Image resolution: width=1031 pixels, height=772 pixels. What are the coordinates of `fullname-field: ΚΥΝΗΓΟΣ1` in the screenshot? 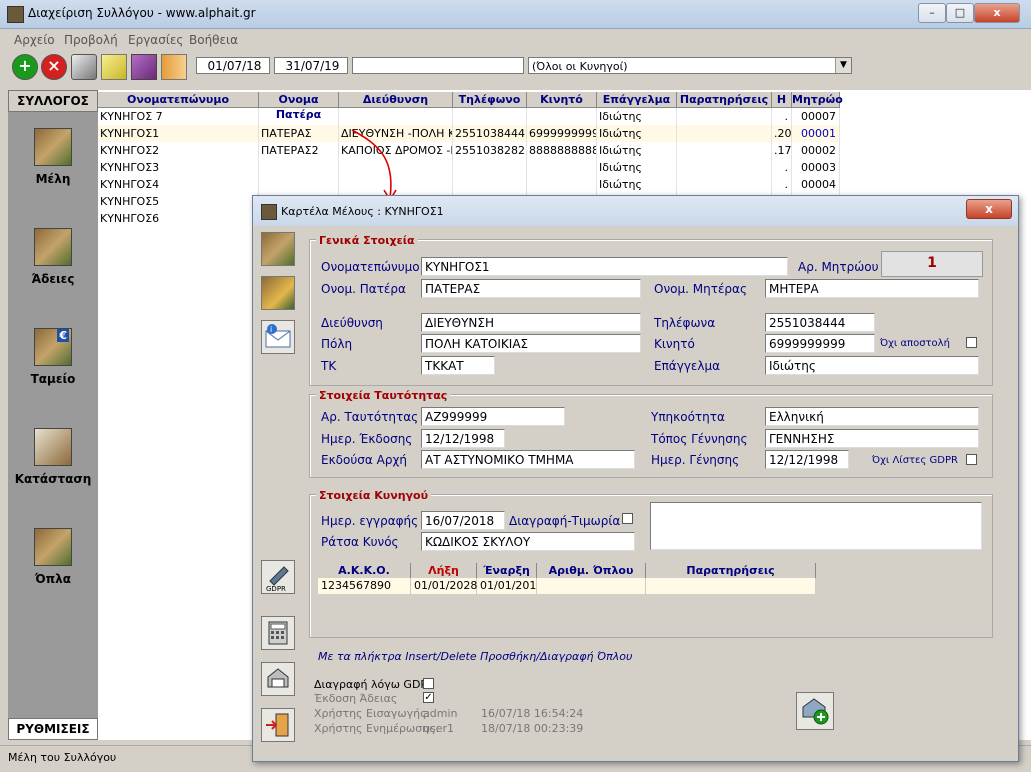 It's located at (604, 266).